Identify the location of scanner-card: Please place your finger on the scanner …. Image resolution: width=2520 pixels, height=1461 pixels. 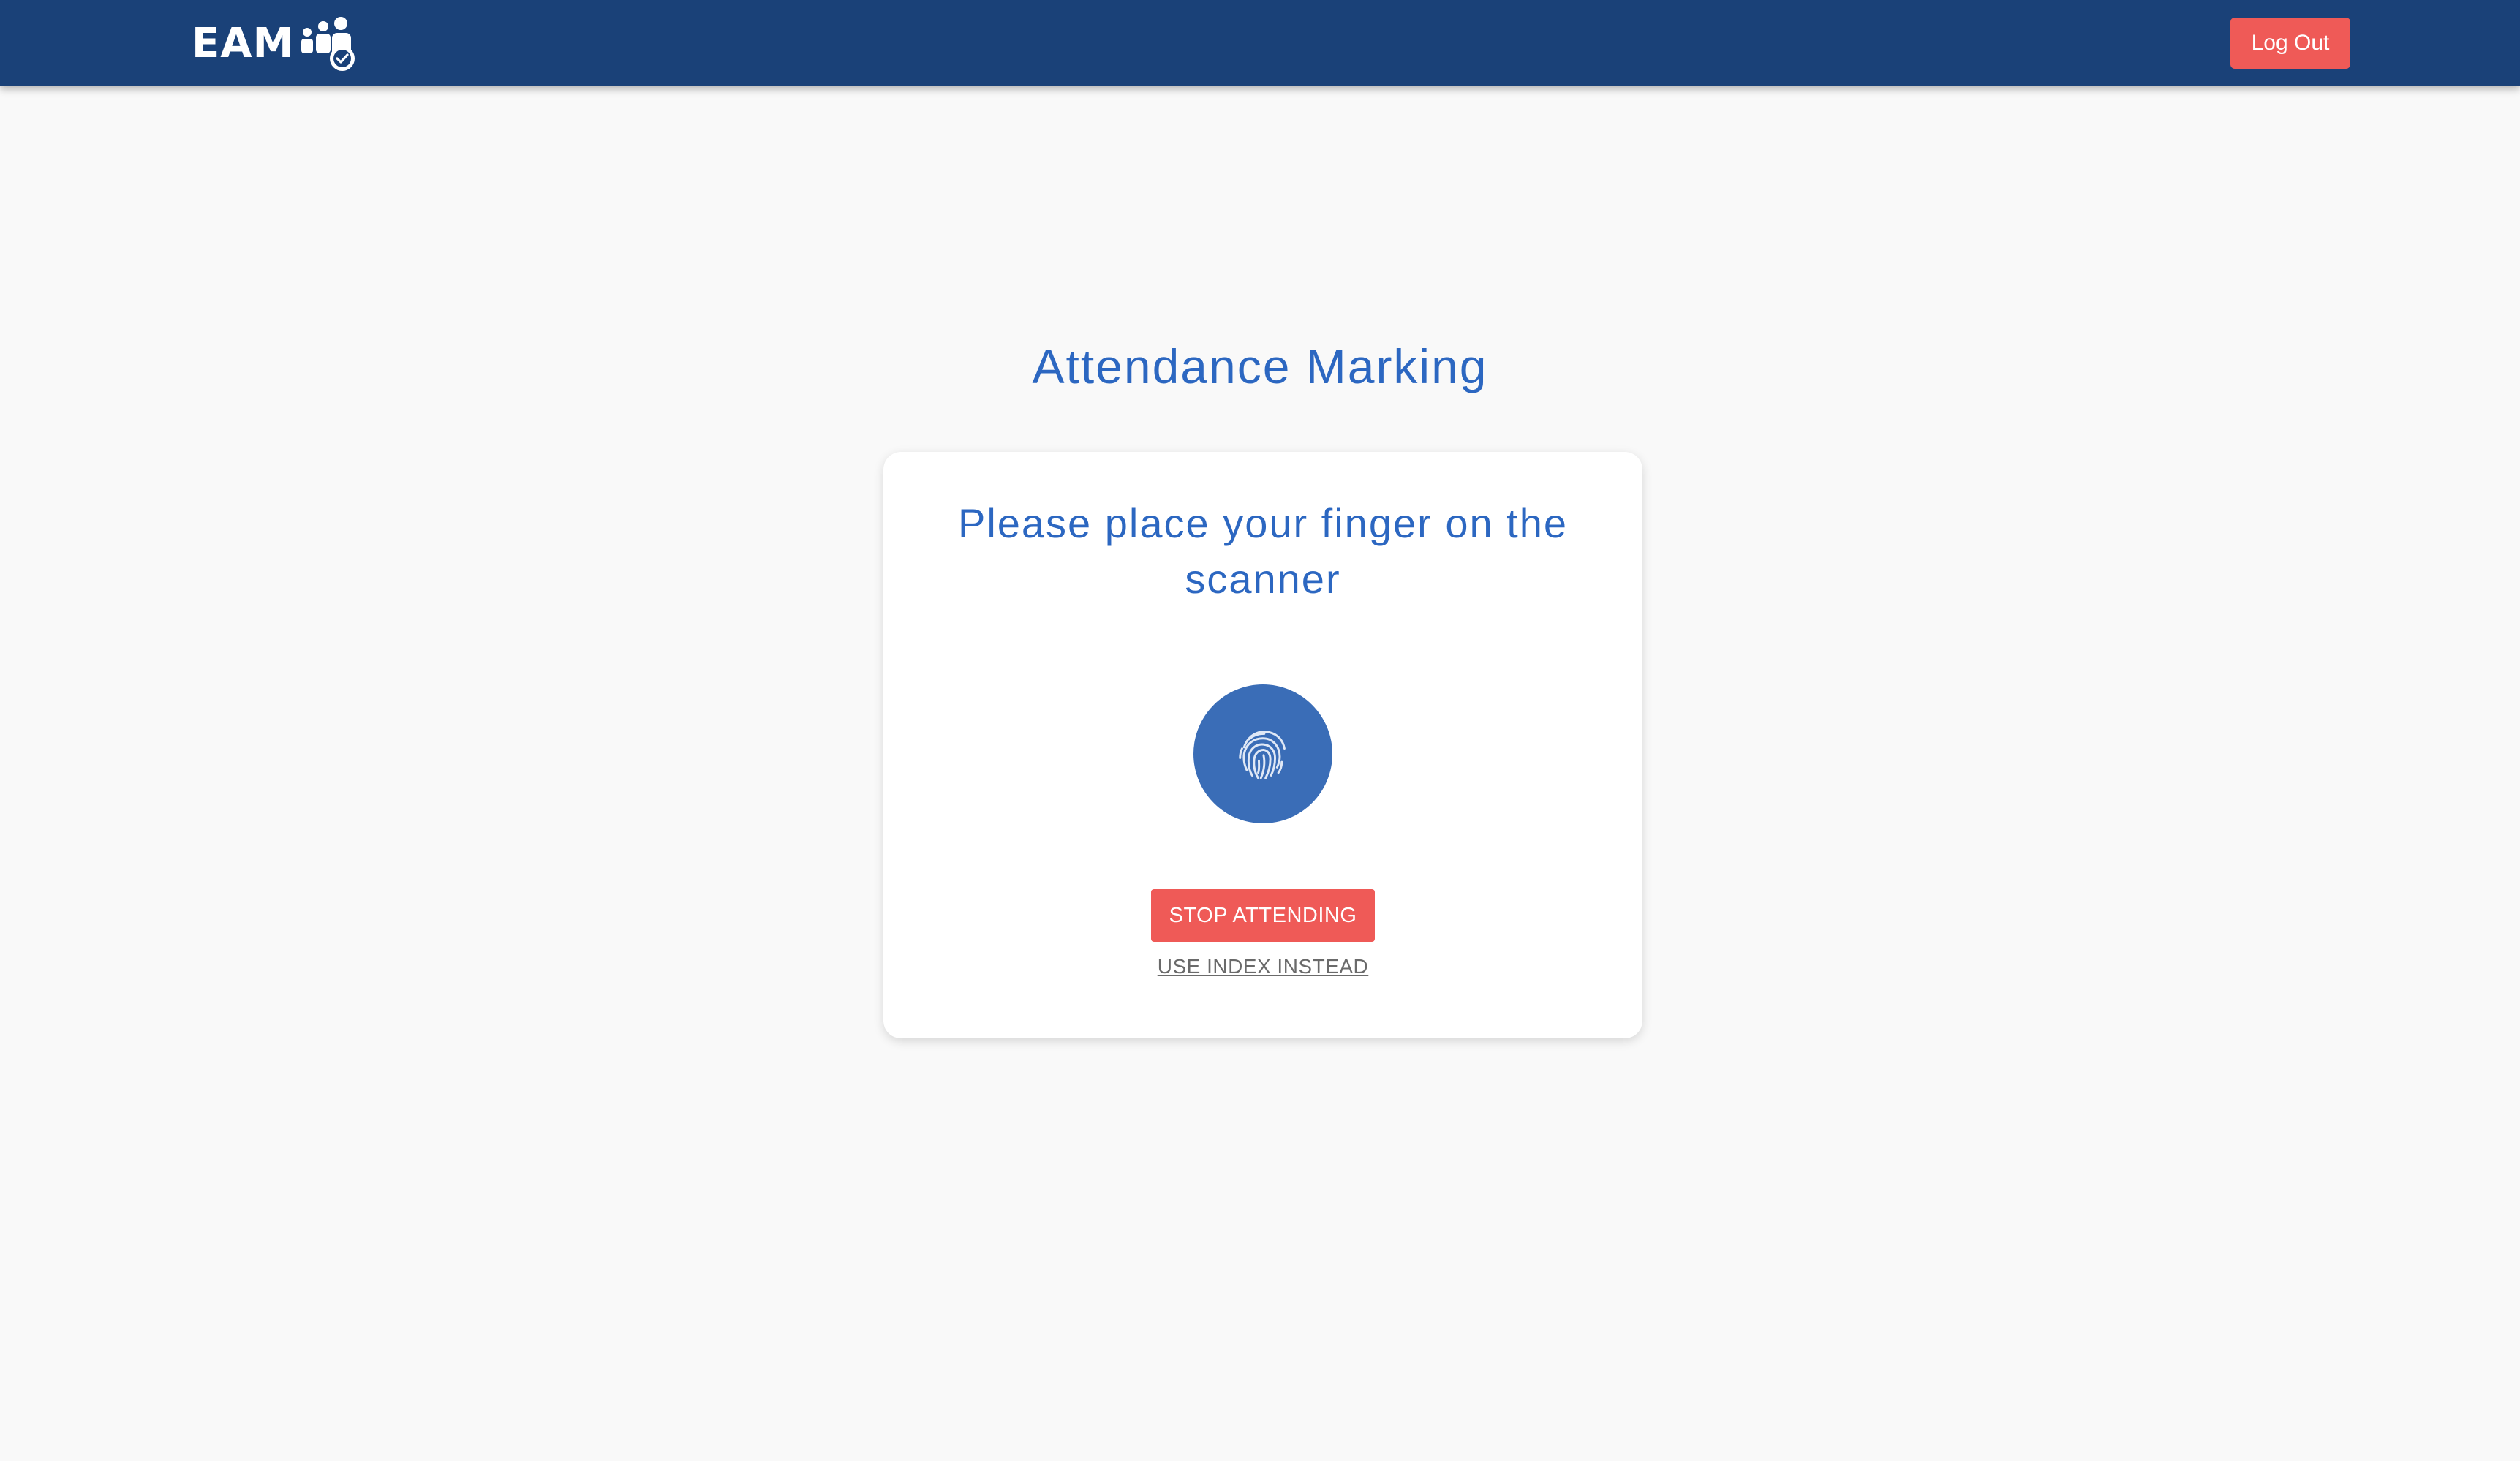
(1262, 745).